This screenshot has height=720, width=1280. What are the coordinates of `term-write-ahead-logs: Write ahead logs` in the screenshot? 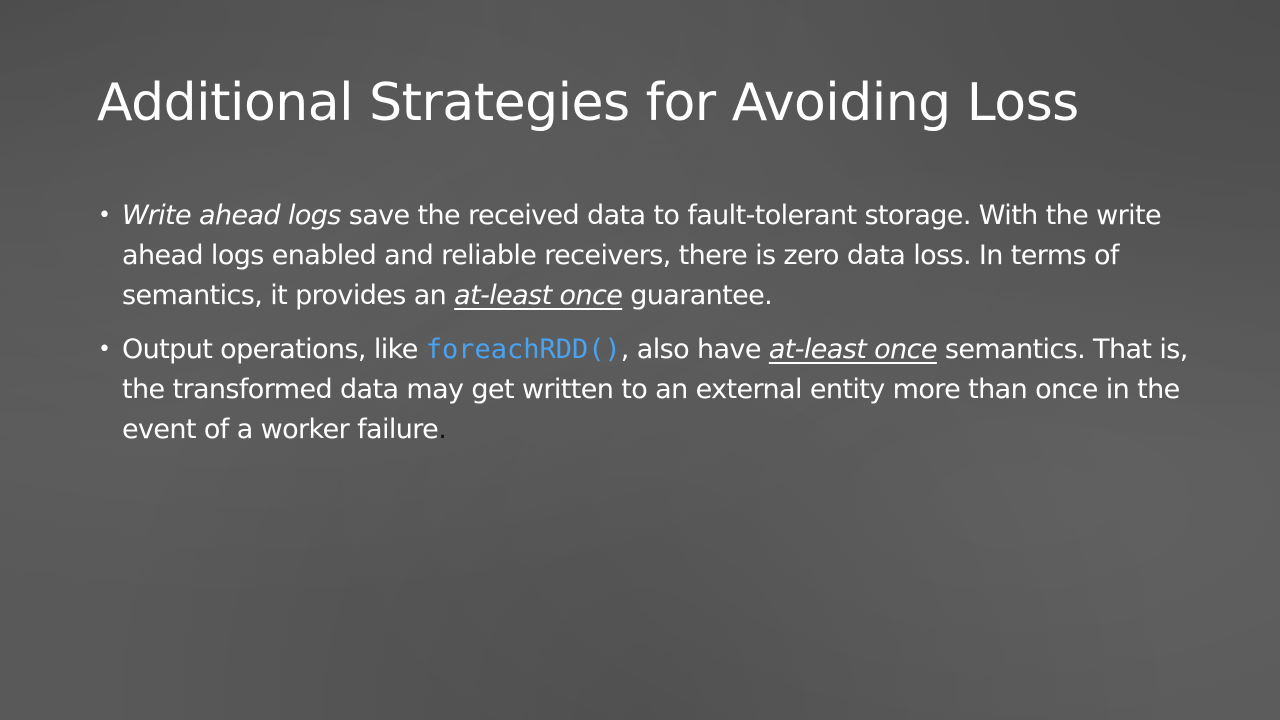 It's located at (231, 215).